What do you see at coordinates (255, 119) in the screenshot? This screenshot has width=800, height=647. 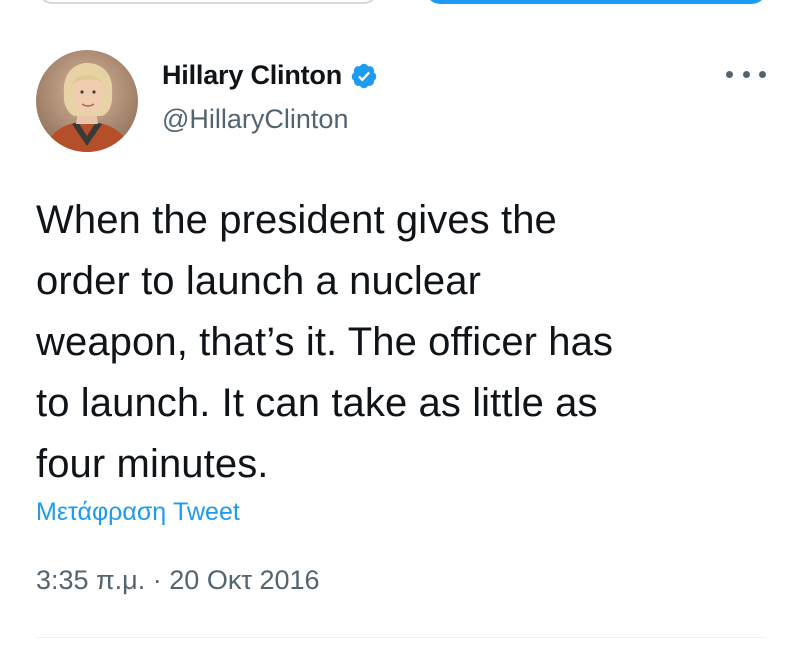 I see `author-handle: @HillaryClinton` at bounding box center [255, 119].